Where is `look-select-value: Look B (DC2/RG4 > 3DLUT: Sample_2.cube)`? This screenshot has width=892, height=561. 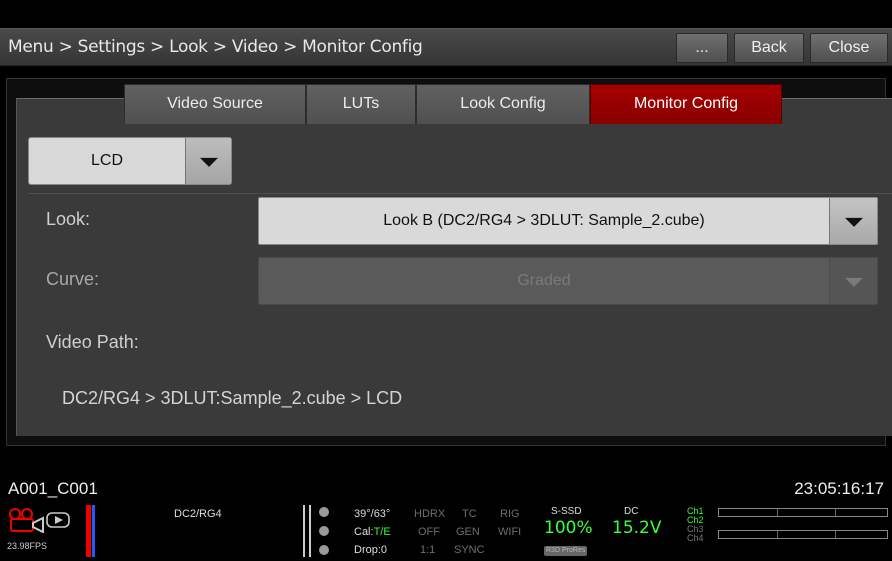 look-select-value: Look B (DC2/RG4 > 3DLUT: Sample_2.cube) is located at coordinates (544, 220).